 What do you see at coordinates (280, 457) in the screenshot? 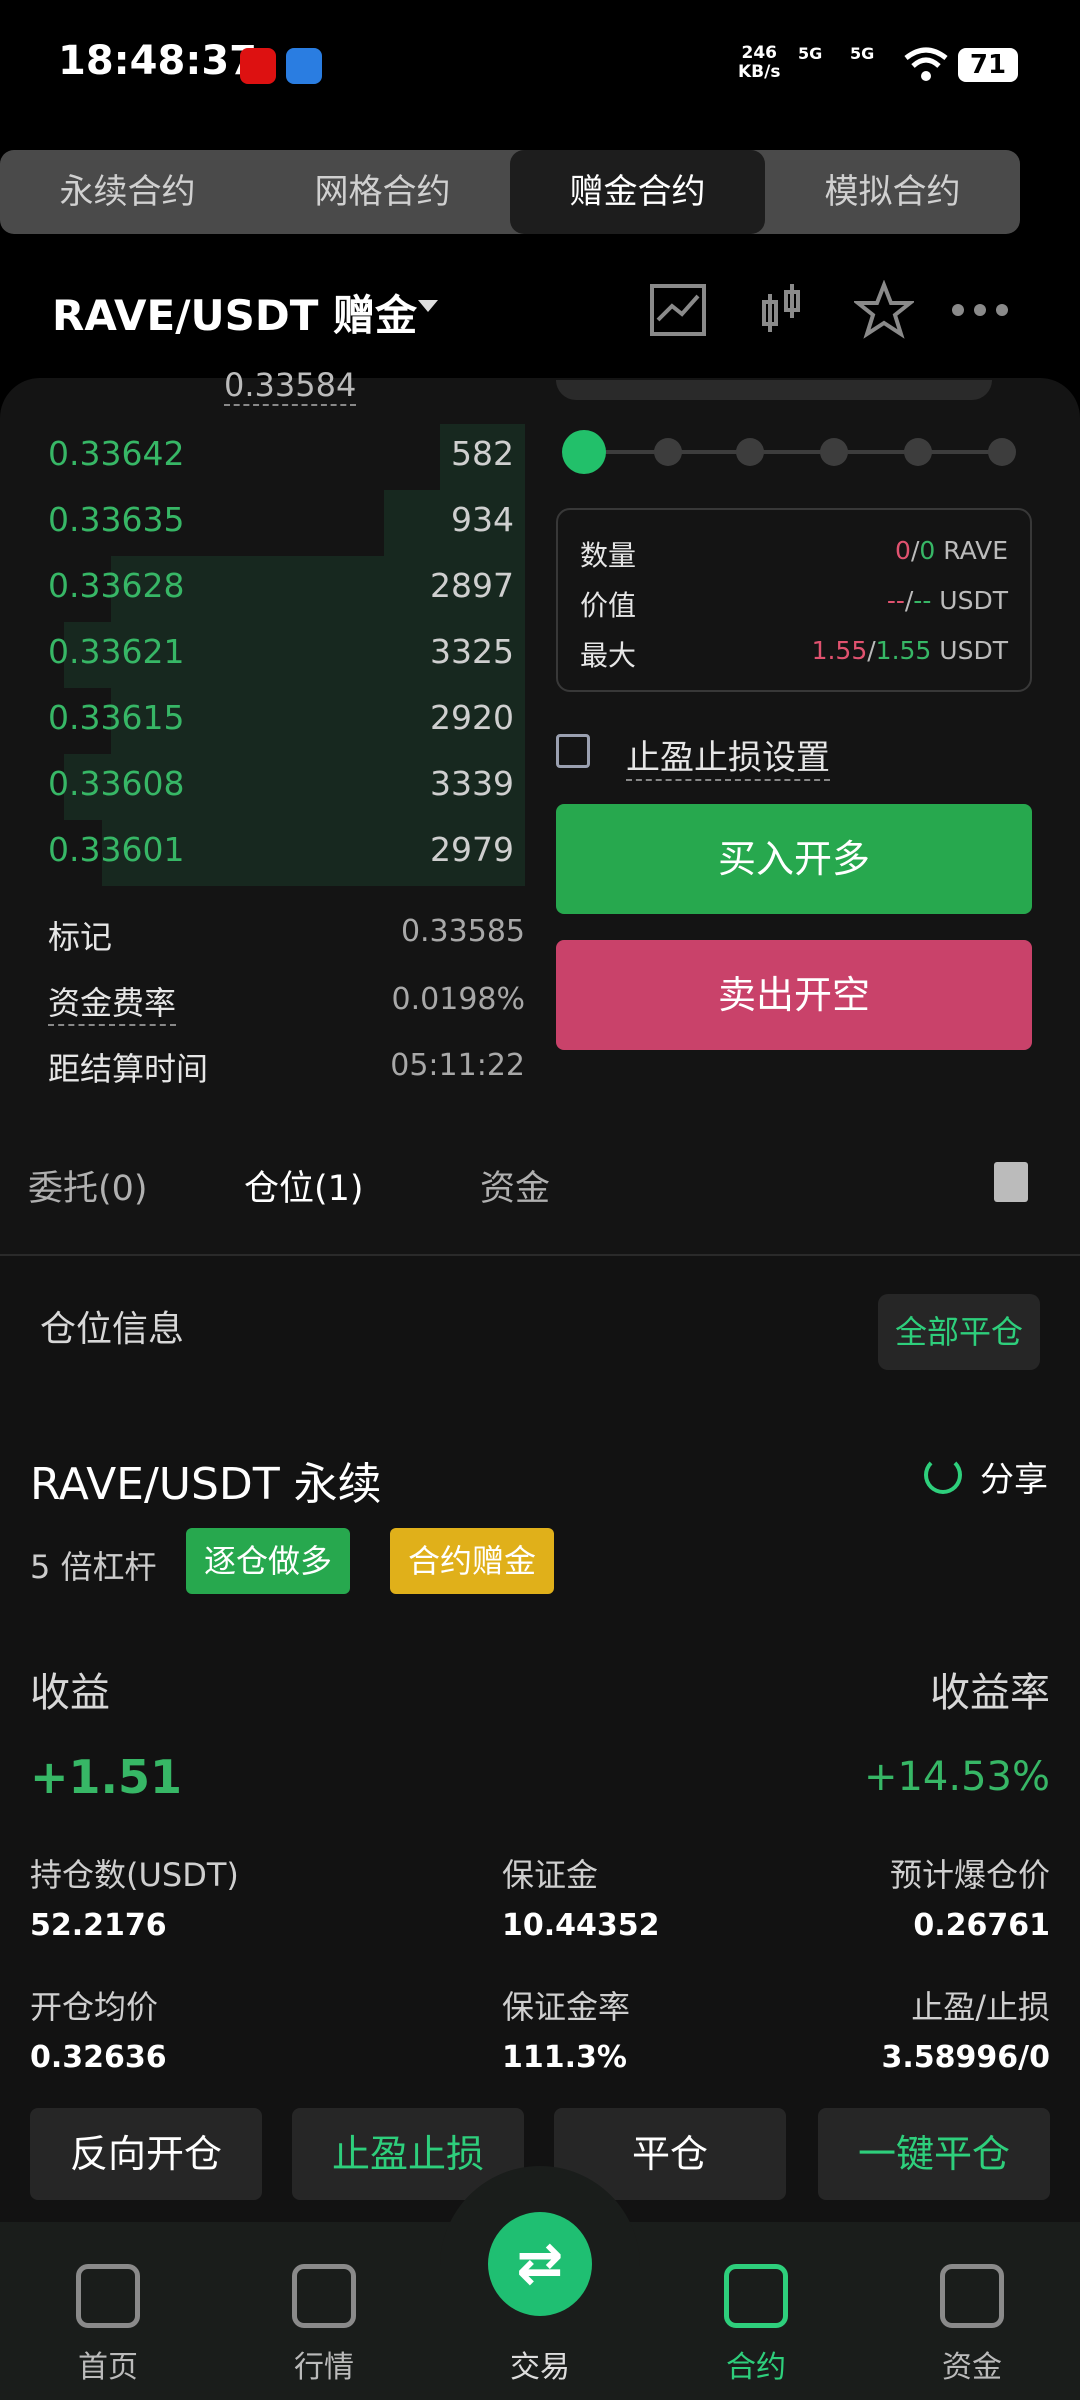
I see `orderbook-row: 0.33642 582` at bounding box center [280, 457].